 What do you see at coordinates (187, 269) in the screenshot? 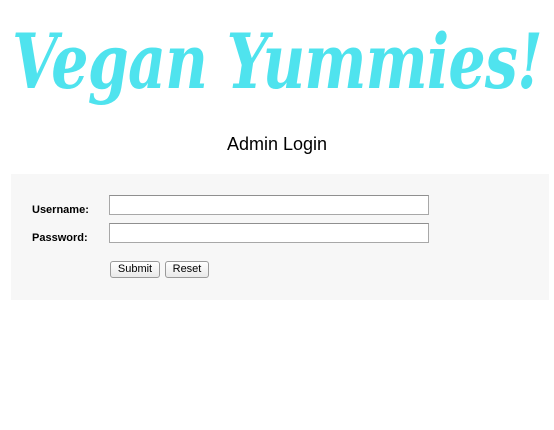
I see `reset-button: Reset` at bounding box center [187, 269].